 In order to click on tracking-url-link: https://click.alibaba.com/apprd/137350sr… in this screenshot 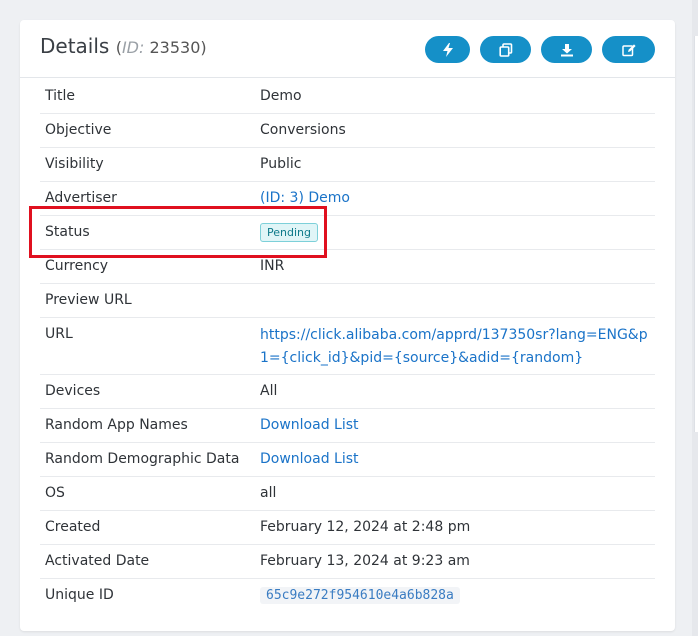, I will do `click(457, 347)`.